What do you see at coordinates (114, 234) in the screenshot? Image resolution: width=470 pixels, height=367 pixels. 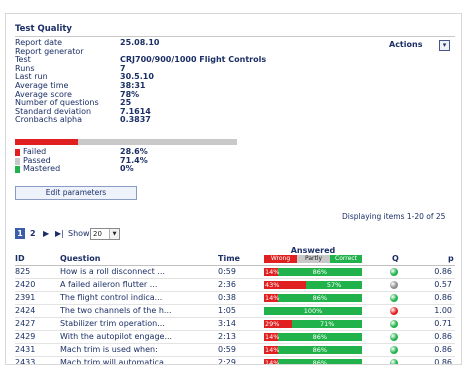 I see `chevron-down-icon: ▼` at bounding box center [114, 234].